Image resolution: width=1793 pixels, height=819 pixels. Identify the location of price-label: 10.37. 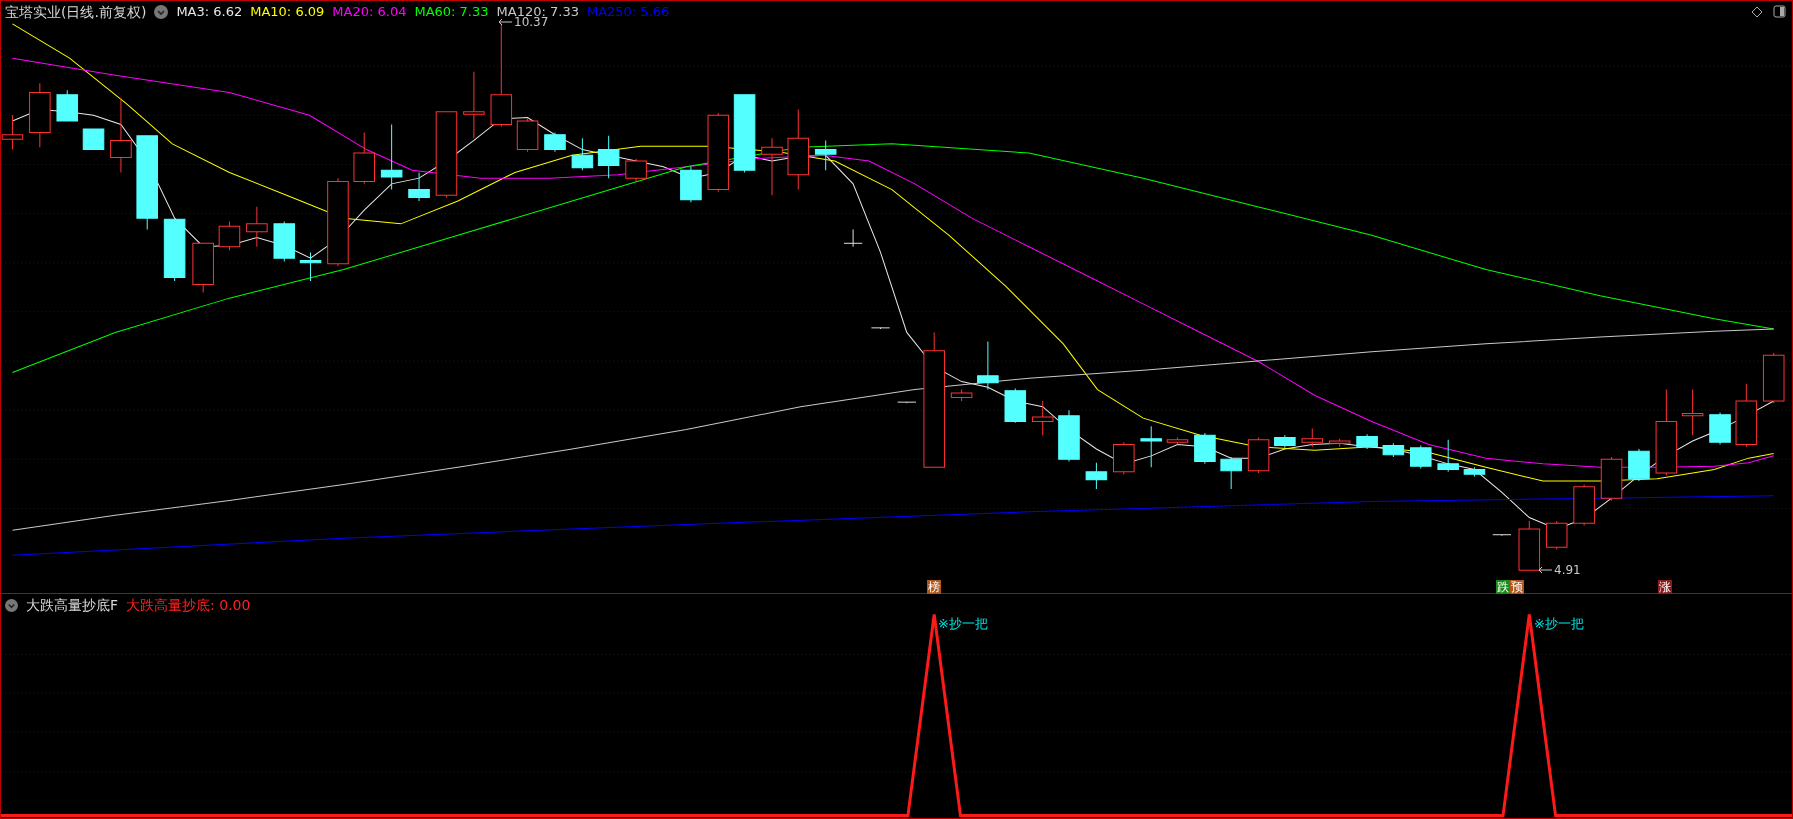
(531, 22).